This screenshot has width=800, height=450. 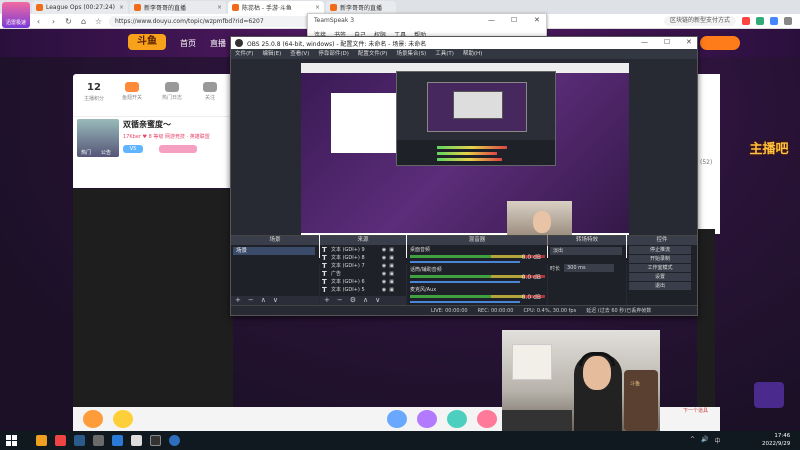 I want to click on forward-icon: ›, so click(x=53, y=21).